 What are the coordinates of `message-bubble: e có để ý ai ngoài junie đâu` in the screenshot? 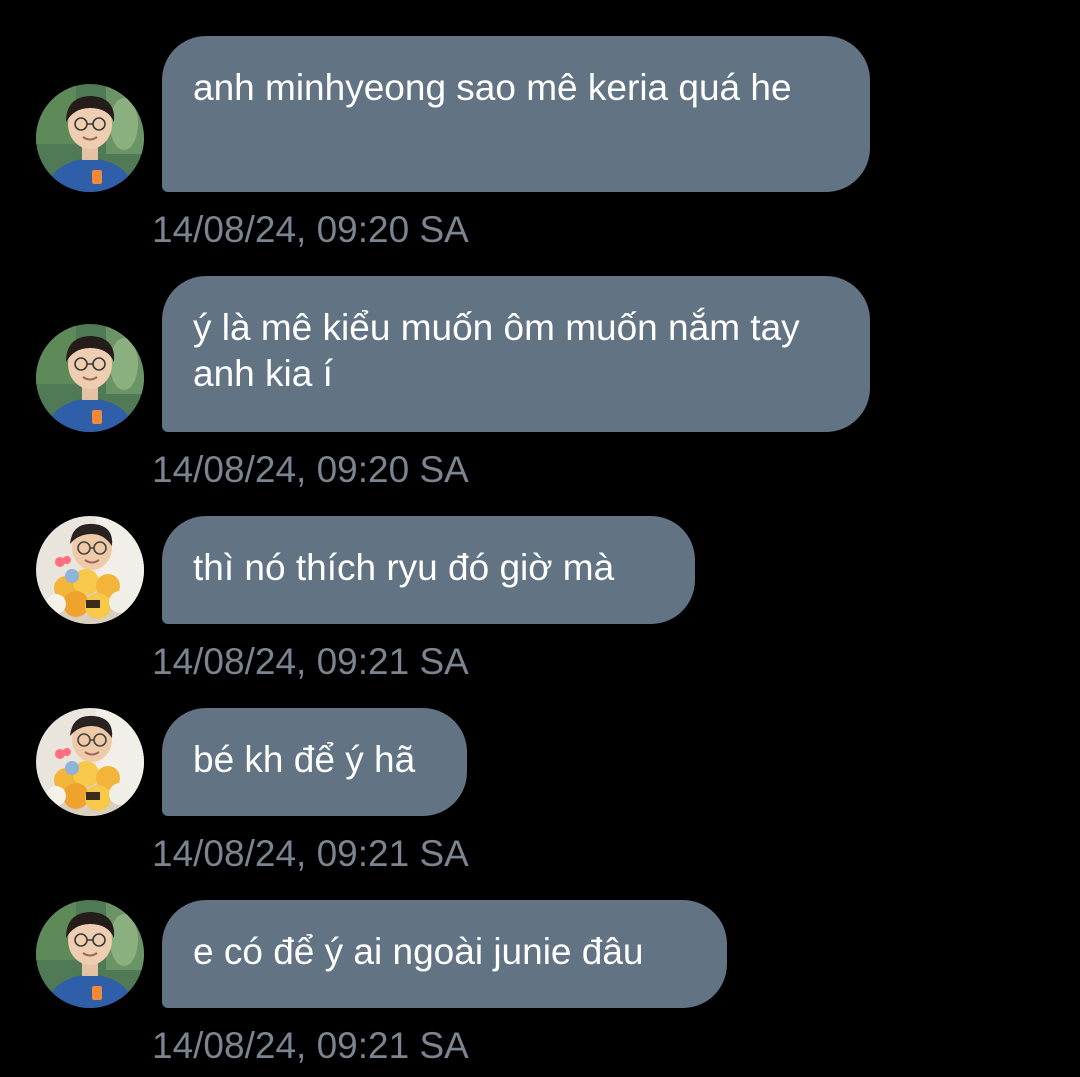 It's located at (444, 954).